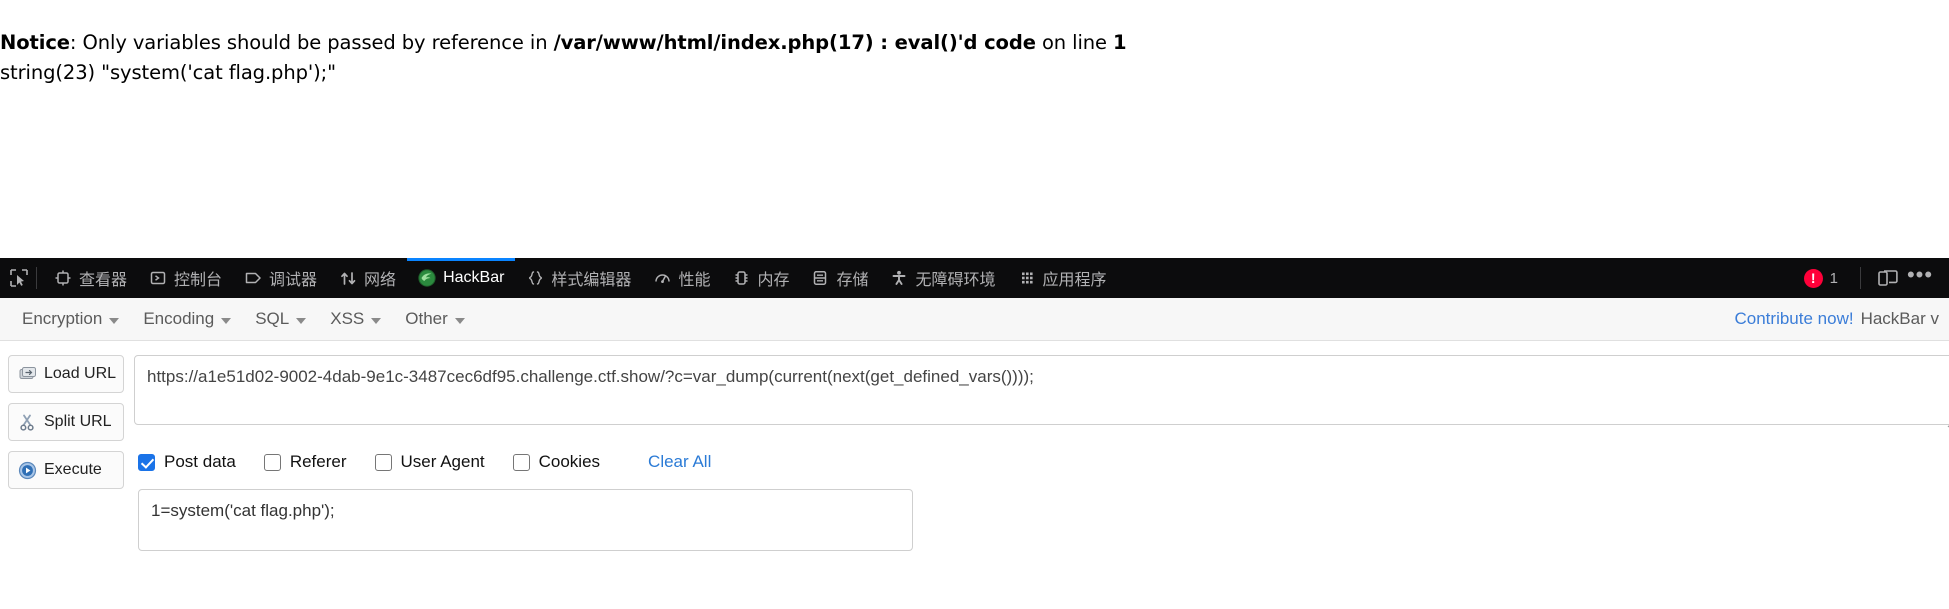 The width and height of the screenshot is (1949, 609). Describe the element at coordinates (293, 280) in the screenshot. I see `tab-label: 调试器` at that location.